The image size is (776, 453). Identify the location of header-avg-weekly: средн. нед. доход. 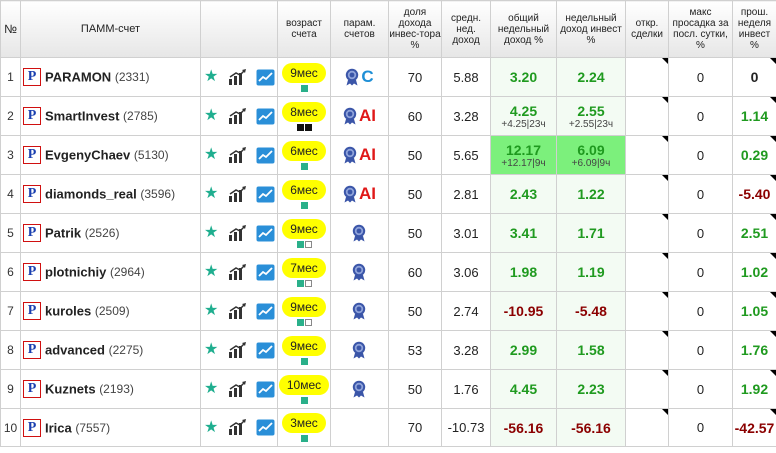
(466, 29).